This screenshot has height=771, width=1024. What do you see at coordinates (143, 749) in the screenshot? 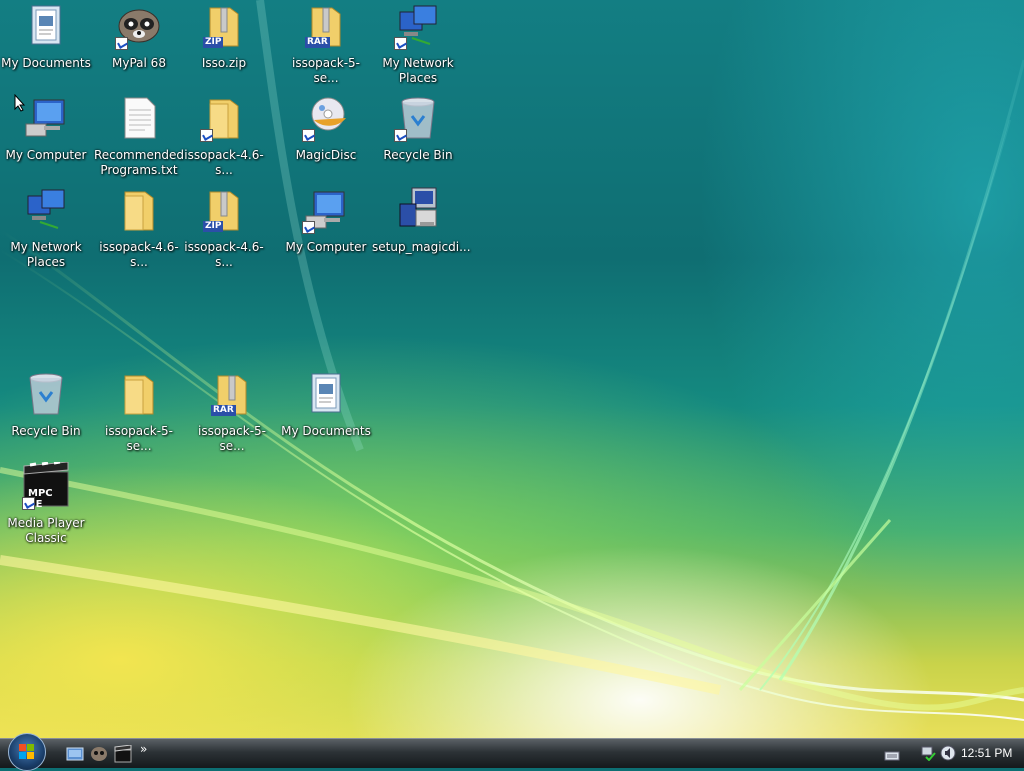
I see `quicklaunch-overflow-chevron: »` at bounding box center [143, 749].